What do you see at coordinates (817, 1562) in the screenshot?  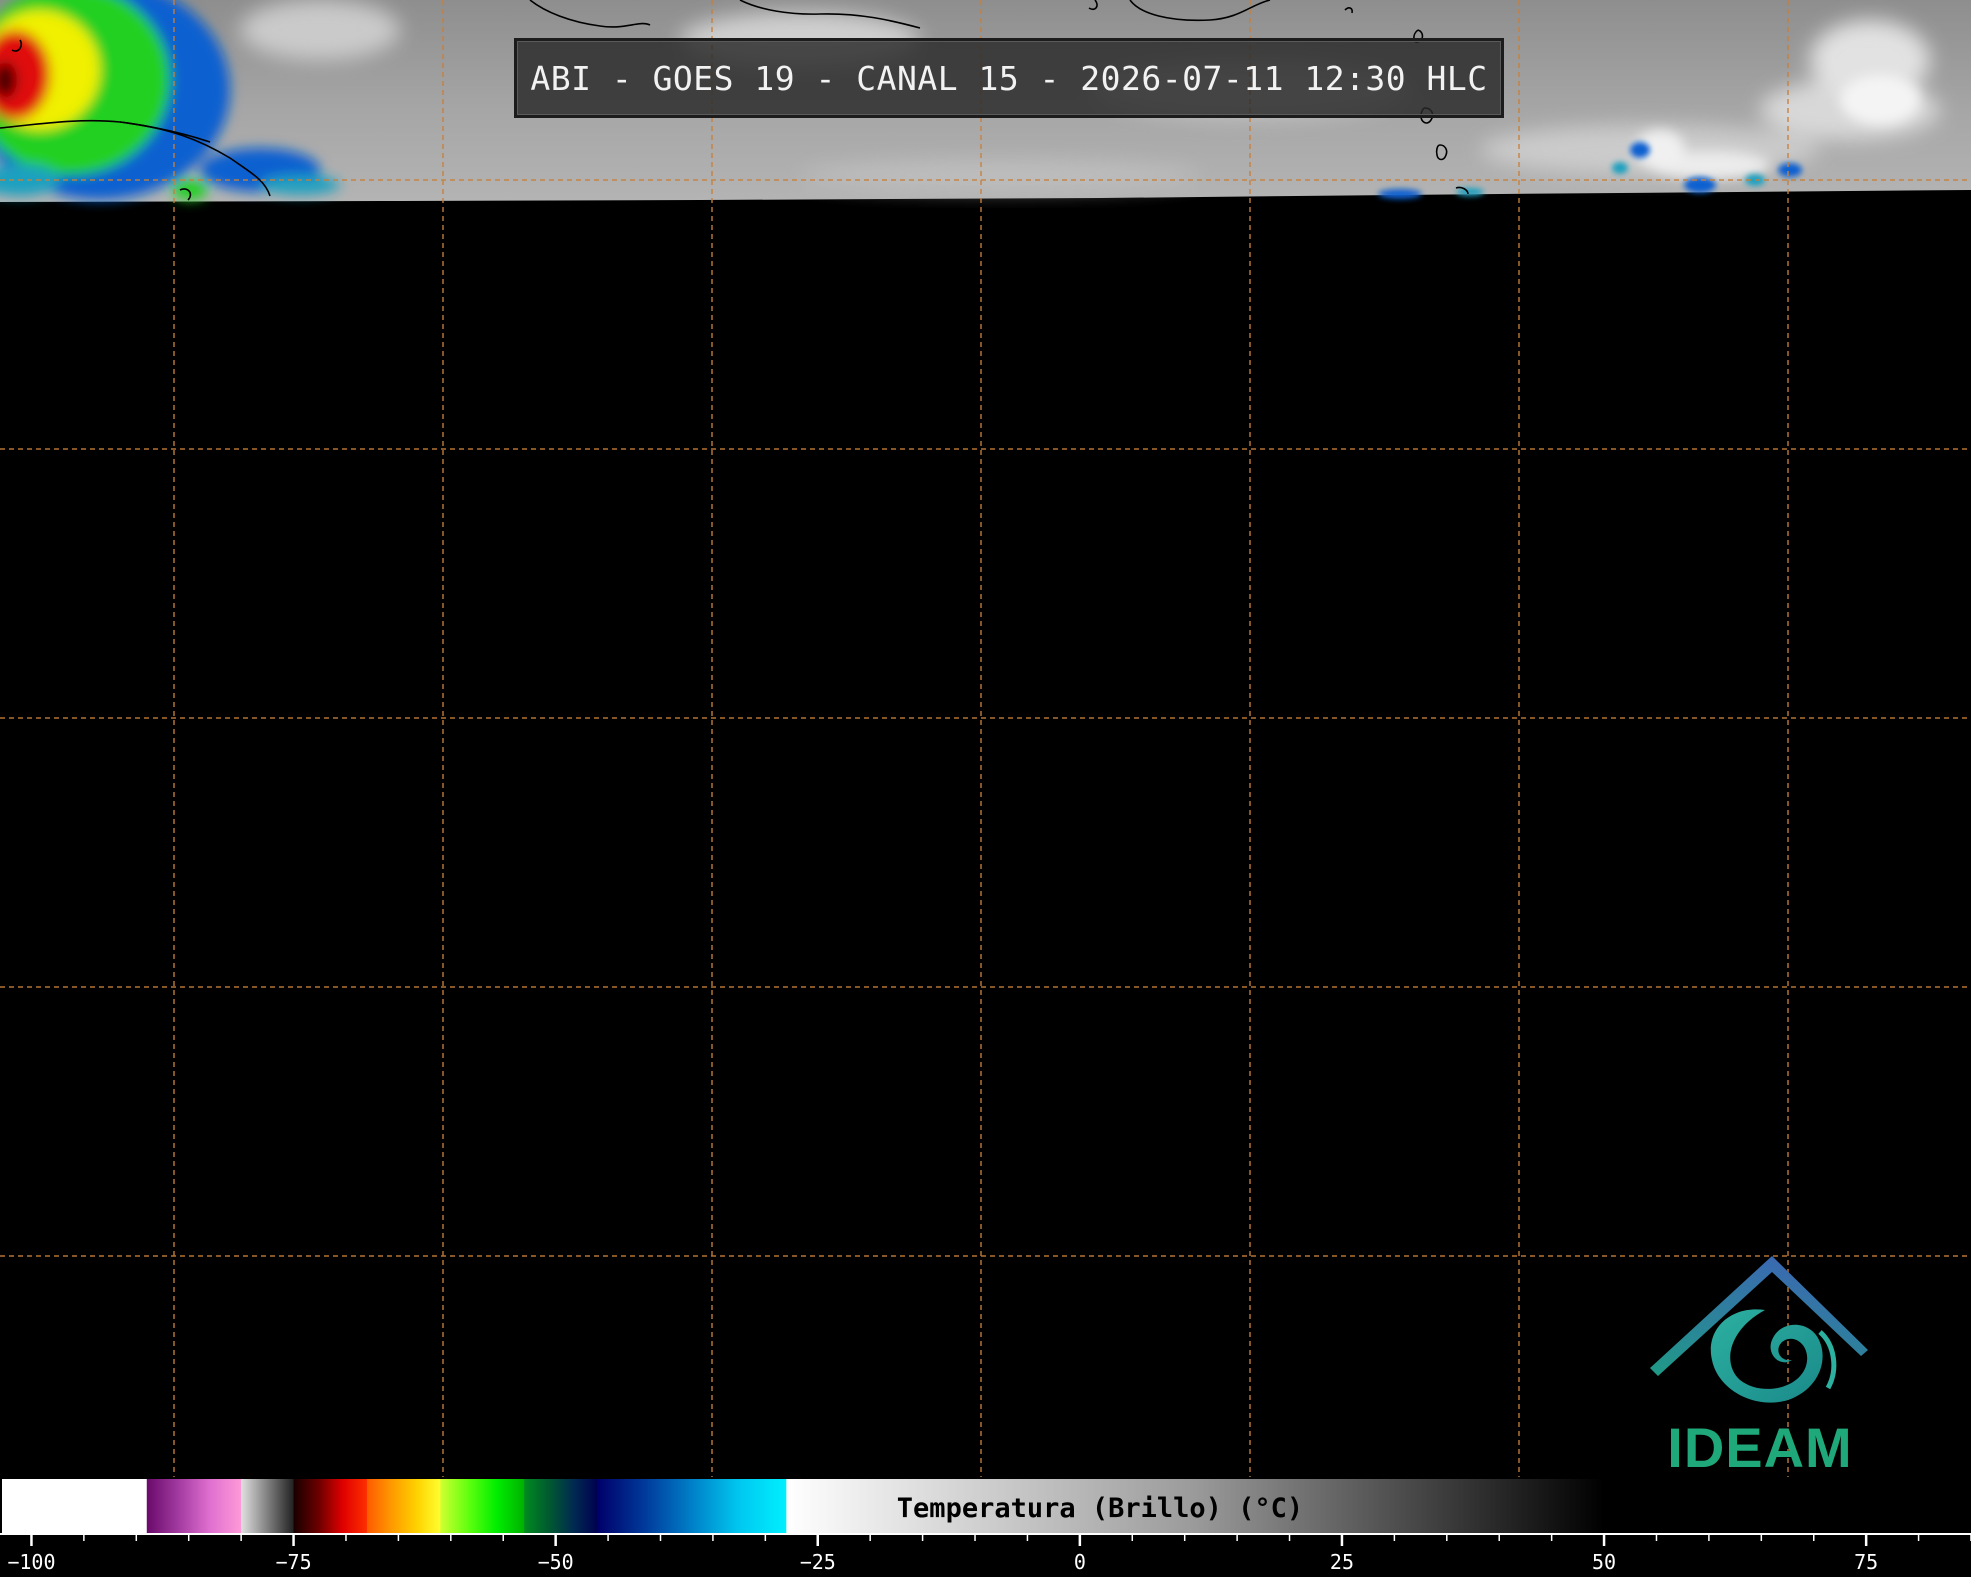 I see `colorbar-tick-label: −25` at bounding box center [817, 1562].